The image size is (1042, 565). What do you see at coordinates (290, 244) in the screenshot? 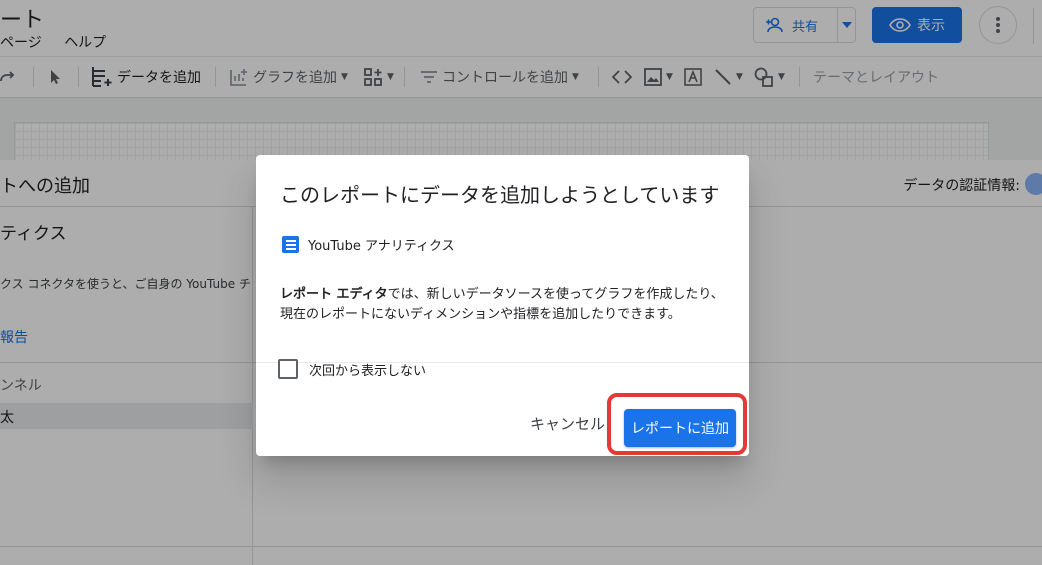
I see `data-source-icon` at bounding box center [290, 244].